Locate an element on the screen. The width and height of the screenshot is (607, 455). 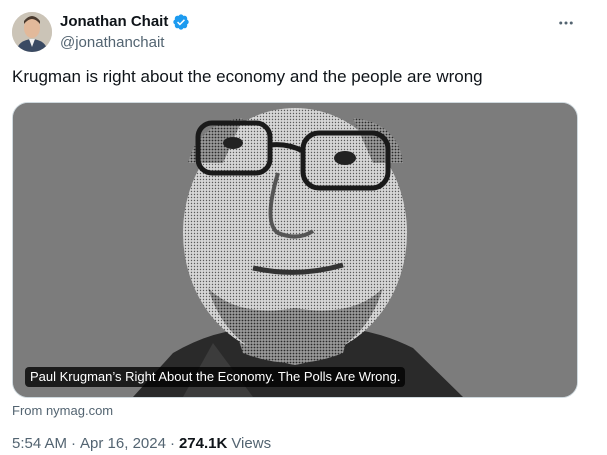
tweet-meta: 5:54 AM · Apr 16, 2024 · 274.1K Views is located at coordinates (141, 444).